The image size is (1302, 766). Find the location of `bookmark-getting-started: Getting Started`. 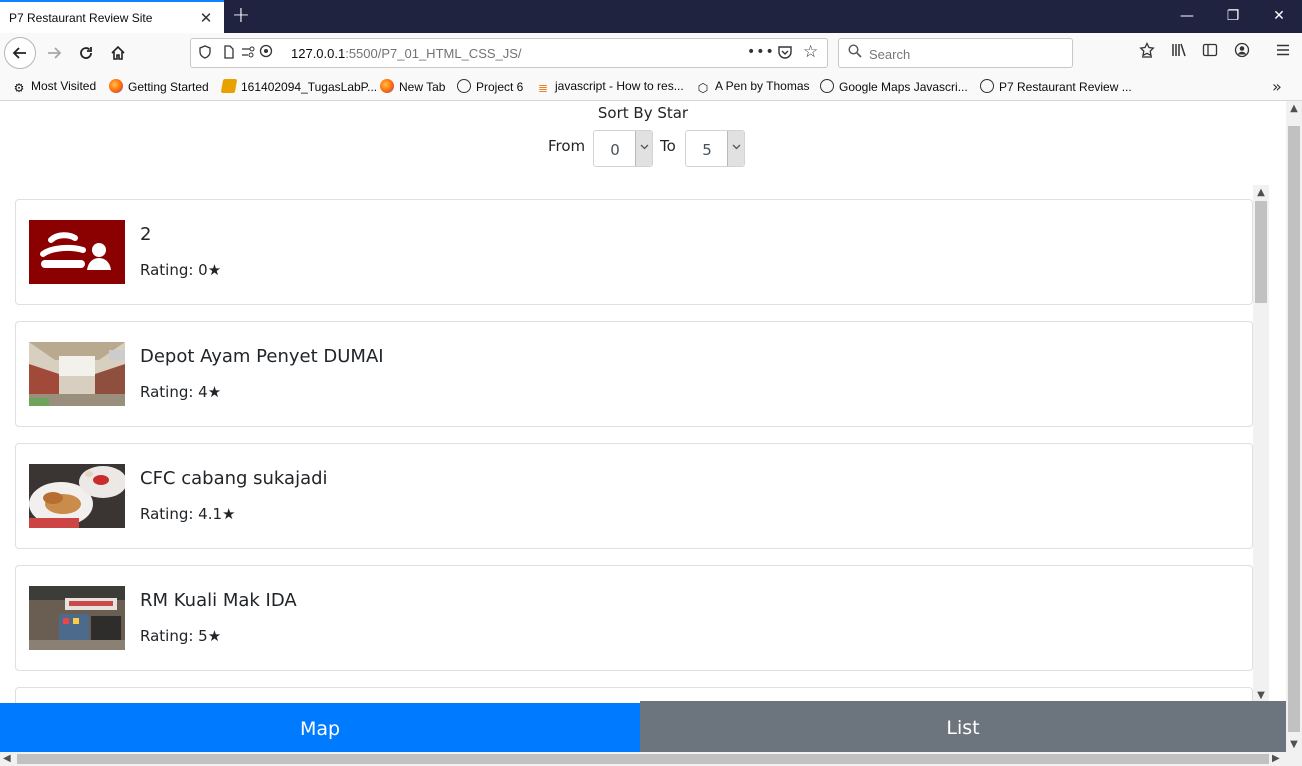

bookmark-getting-started: Getting Started is located at coordinates (159, 88).